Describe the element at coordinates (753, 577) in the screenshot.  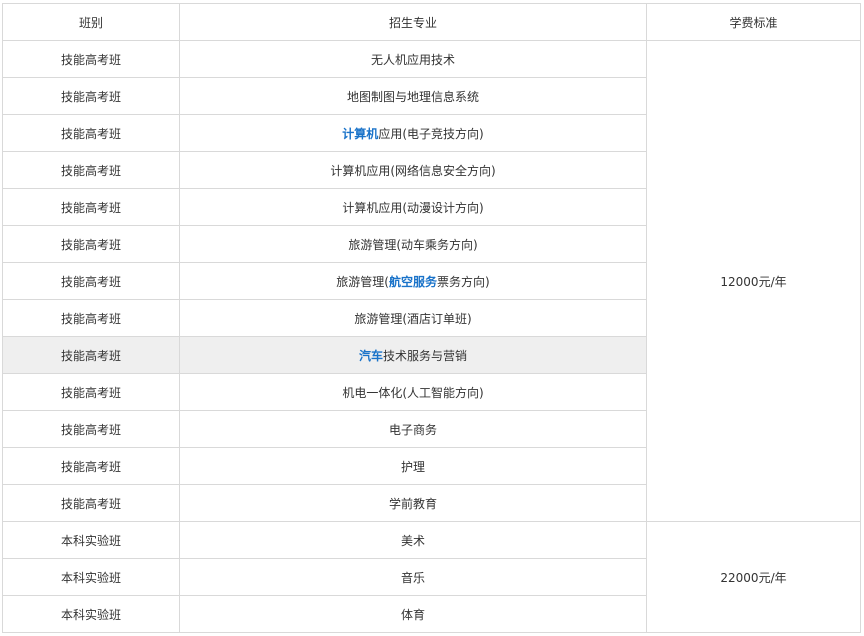
I see `fee-cell-undergrad: 22000元/年` at that location.